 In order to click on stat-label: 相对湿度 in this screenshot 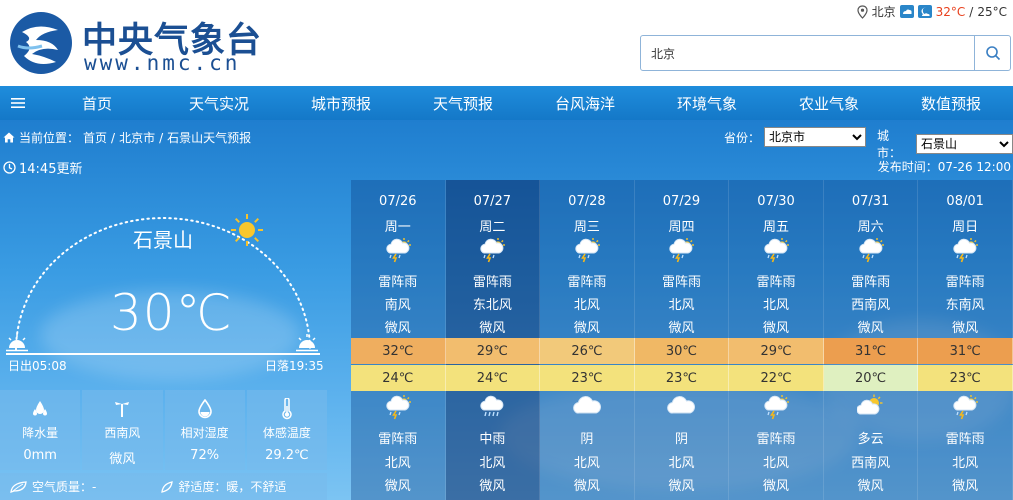, I will do `click(204, 433)`.